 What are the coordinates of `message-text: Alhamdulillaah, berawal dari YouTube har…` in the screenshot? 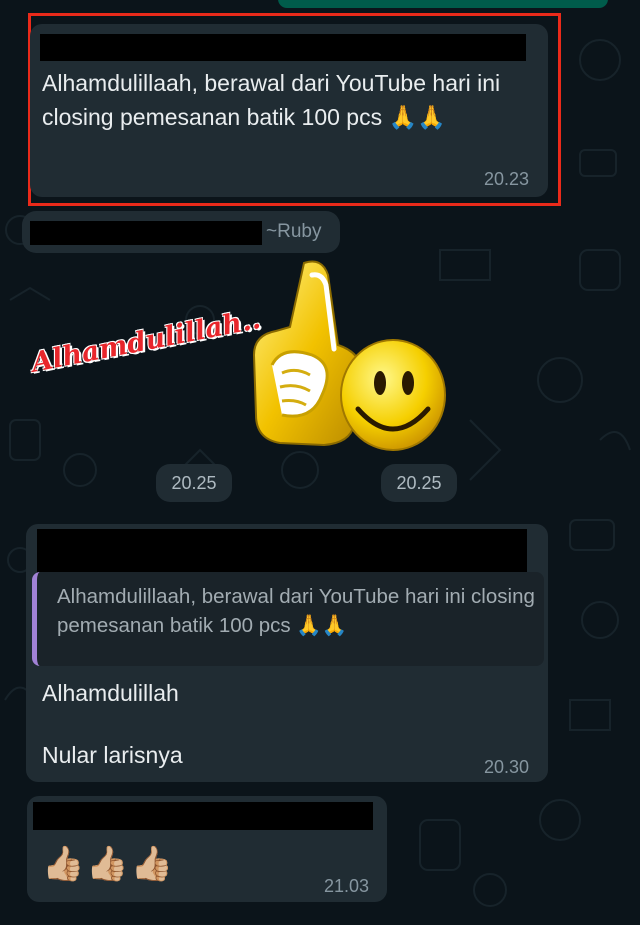 It's located at (271, 100).